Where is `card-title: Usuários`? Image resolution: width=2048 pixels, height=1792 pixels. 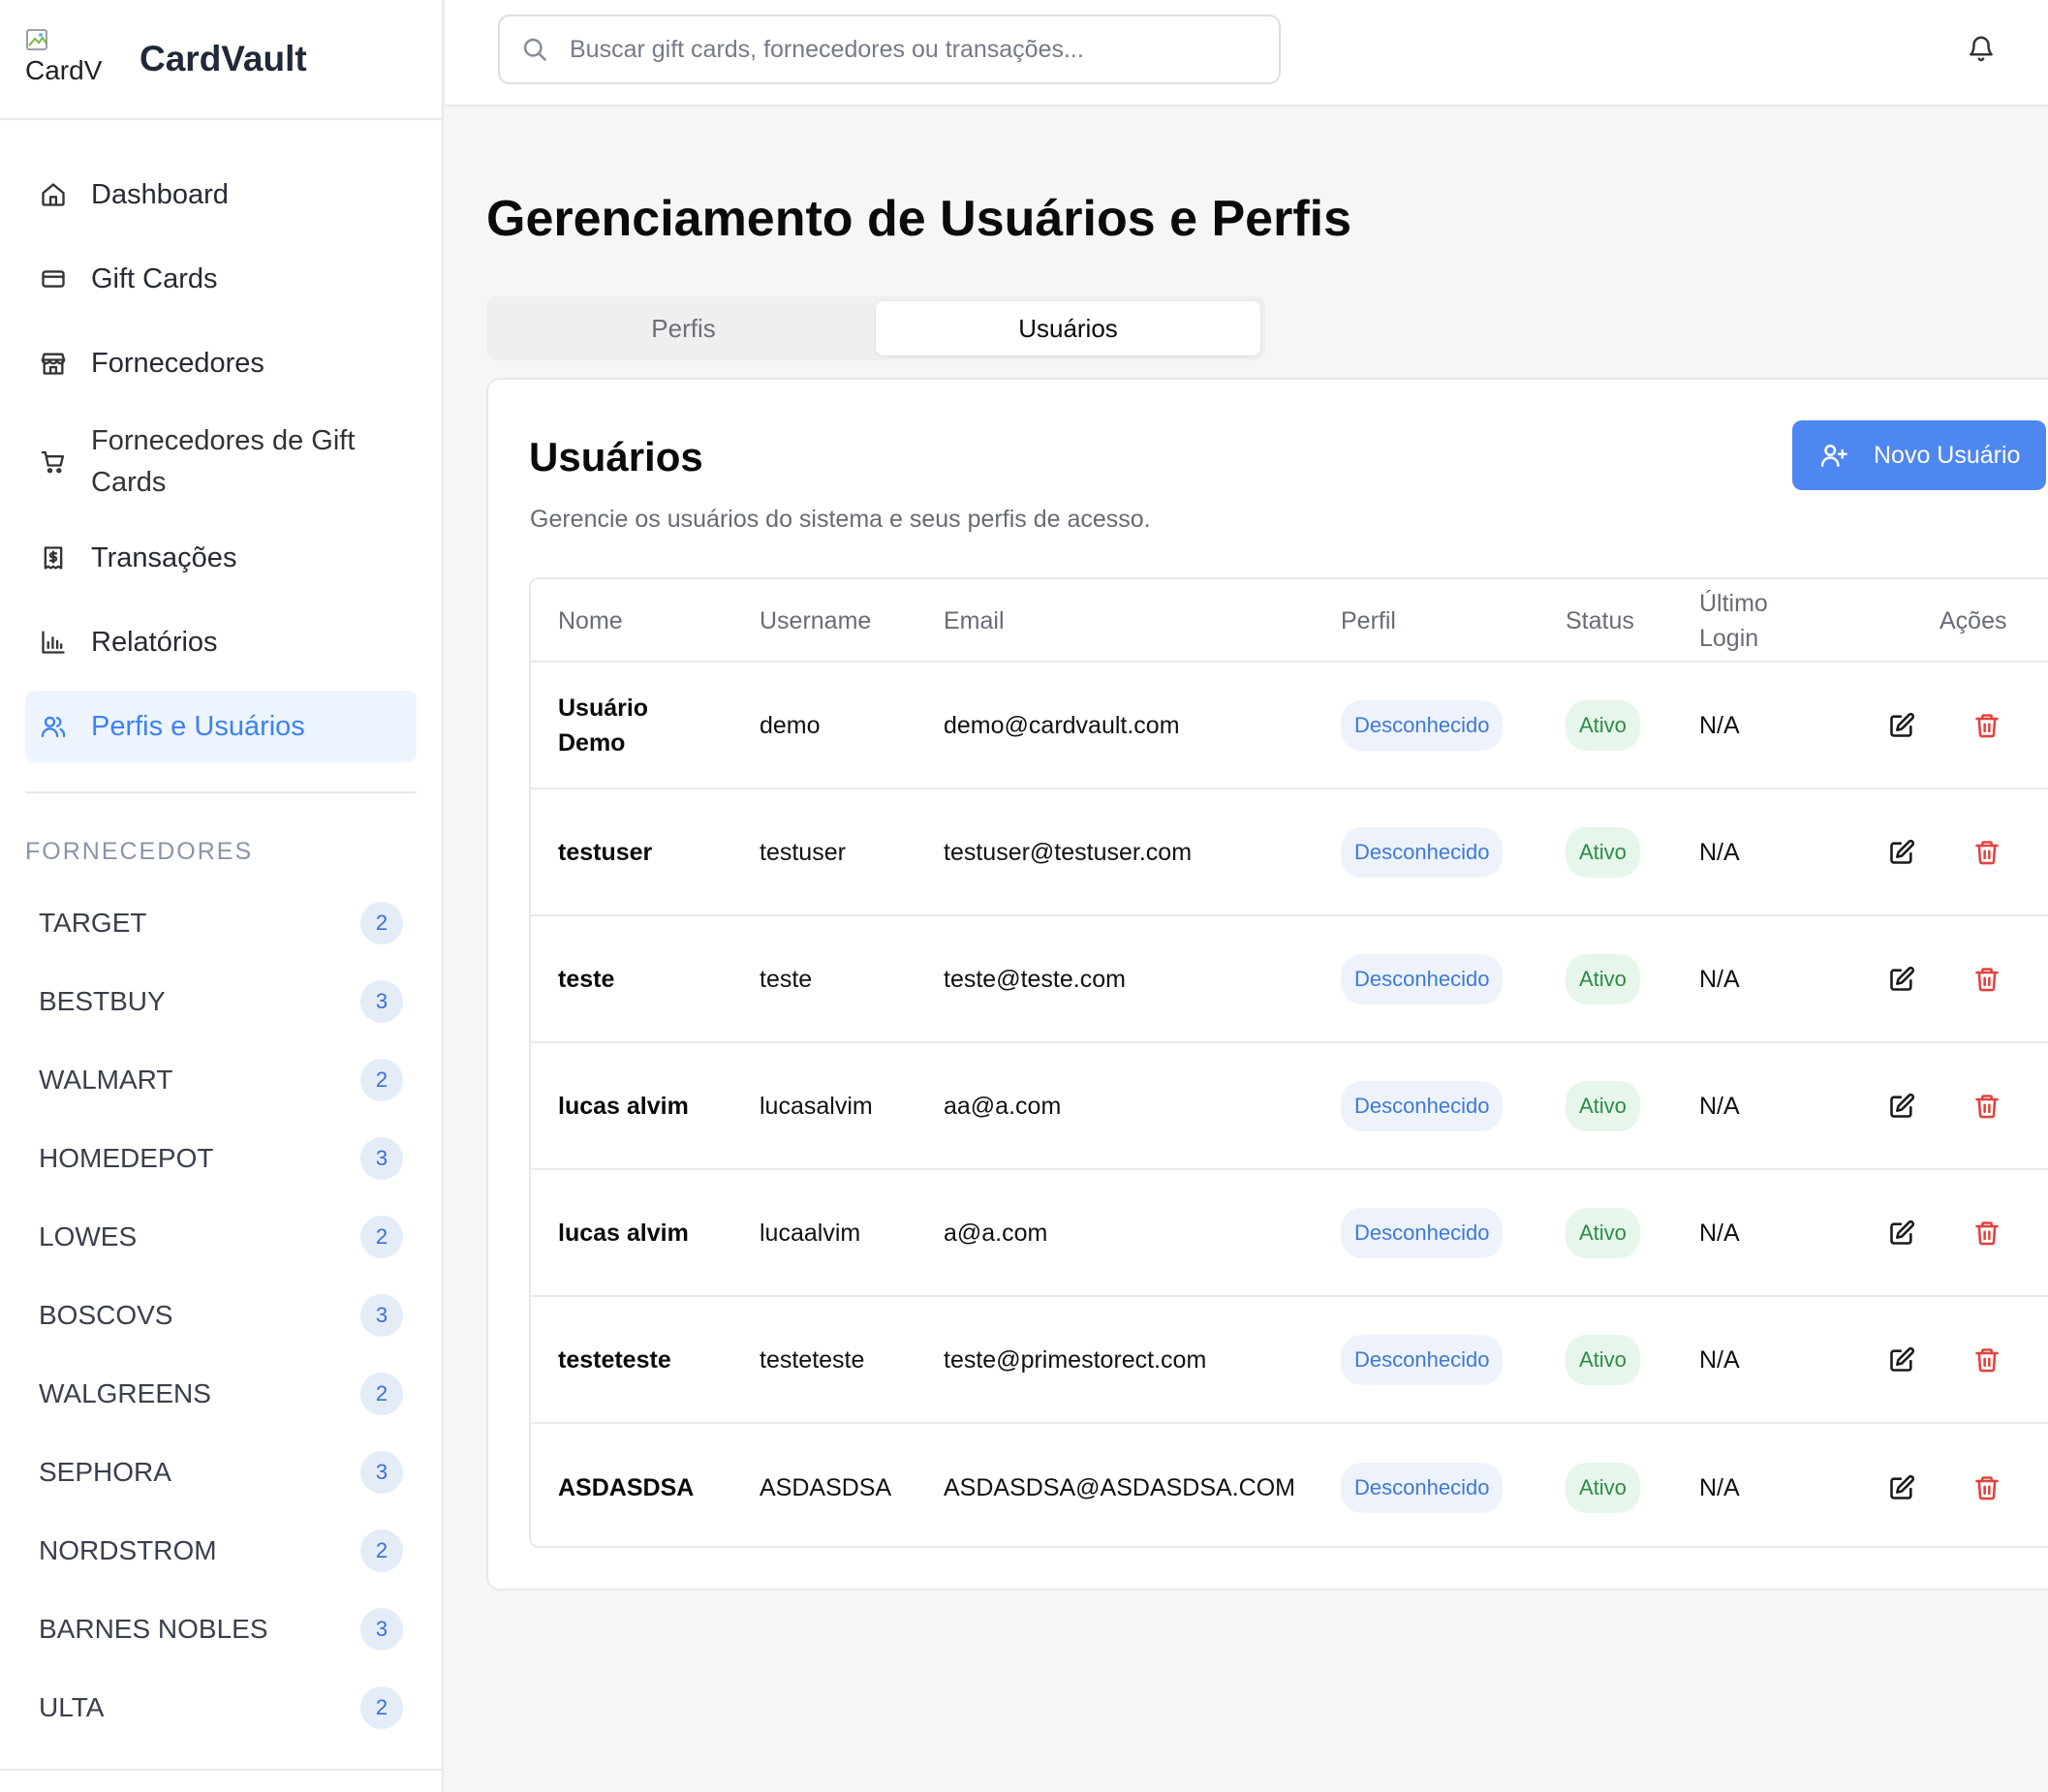 card-title: Usuários is located at coordinates (616, 456).